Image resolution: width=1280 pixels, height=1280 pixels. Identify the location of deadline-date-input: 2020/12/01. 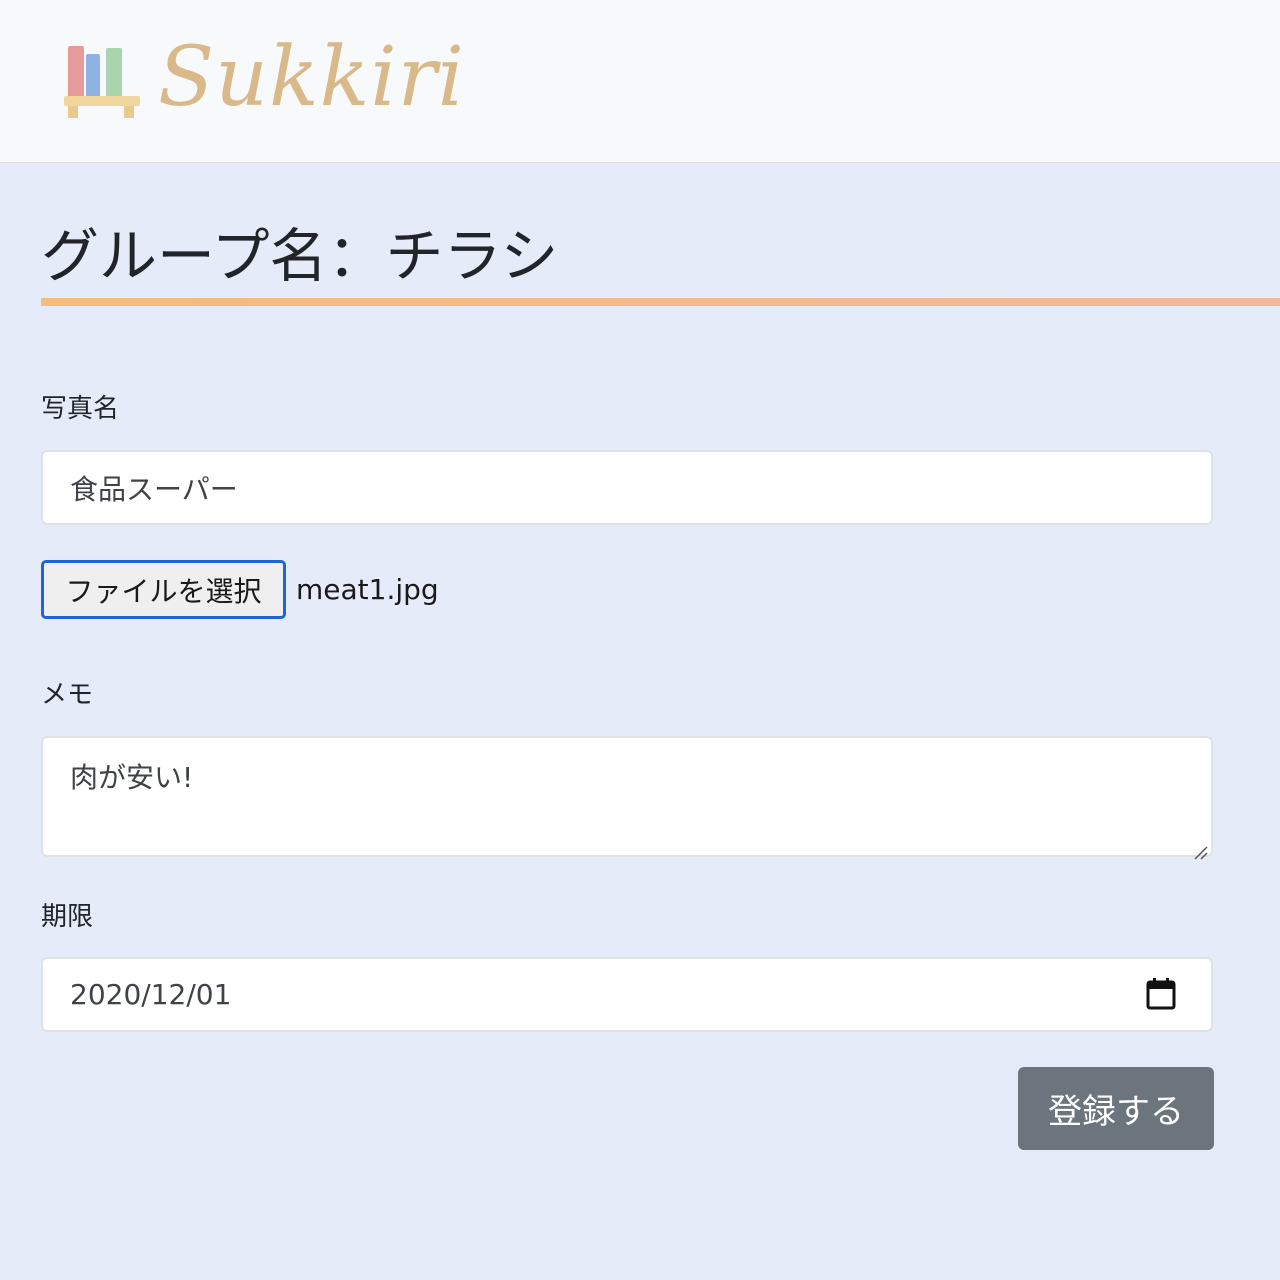
(627, 994).